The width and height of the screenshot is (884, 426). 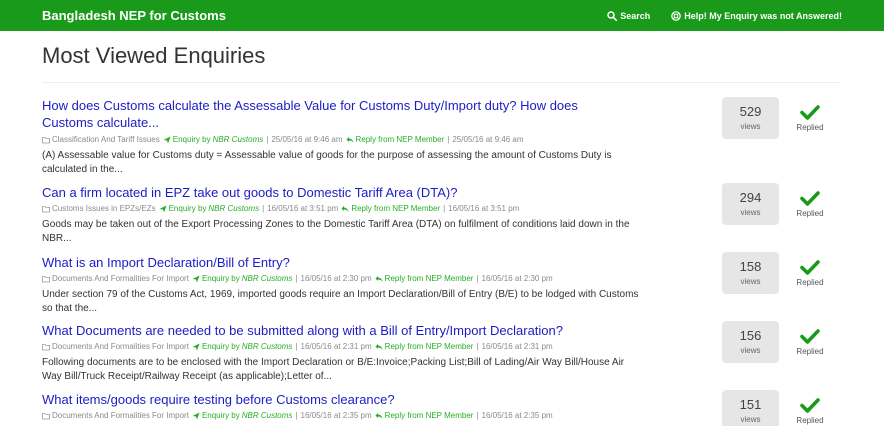 I want to click on brand-link: Bangladesh NEP for Customs, so click(x=134, y=16).